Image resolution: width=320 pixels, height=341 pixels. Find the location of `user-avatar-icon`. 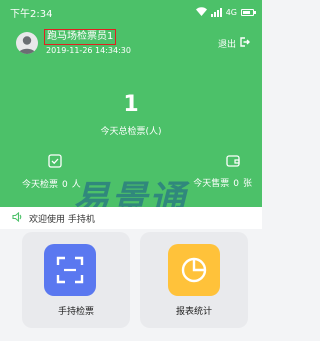

user-avatar-icon is located at coordinates (27, 45).